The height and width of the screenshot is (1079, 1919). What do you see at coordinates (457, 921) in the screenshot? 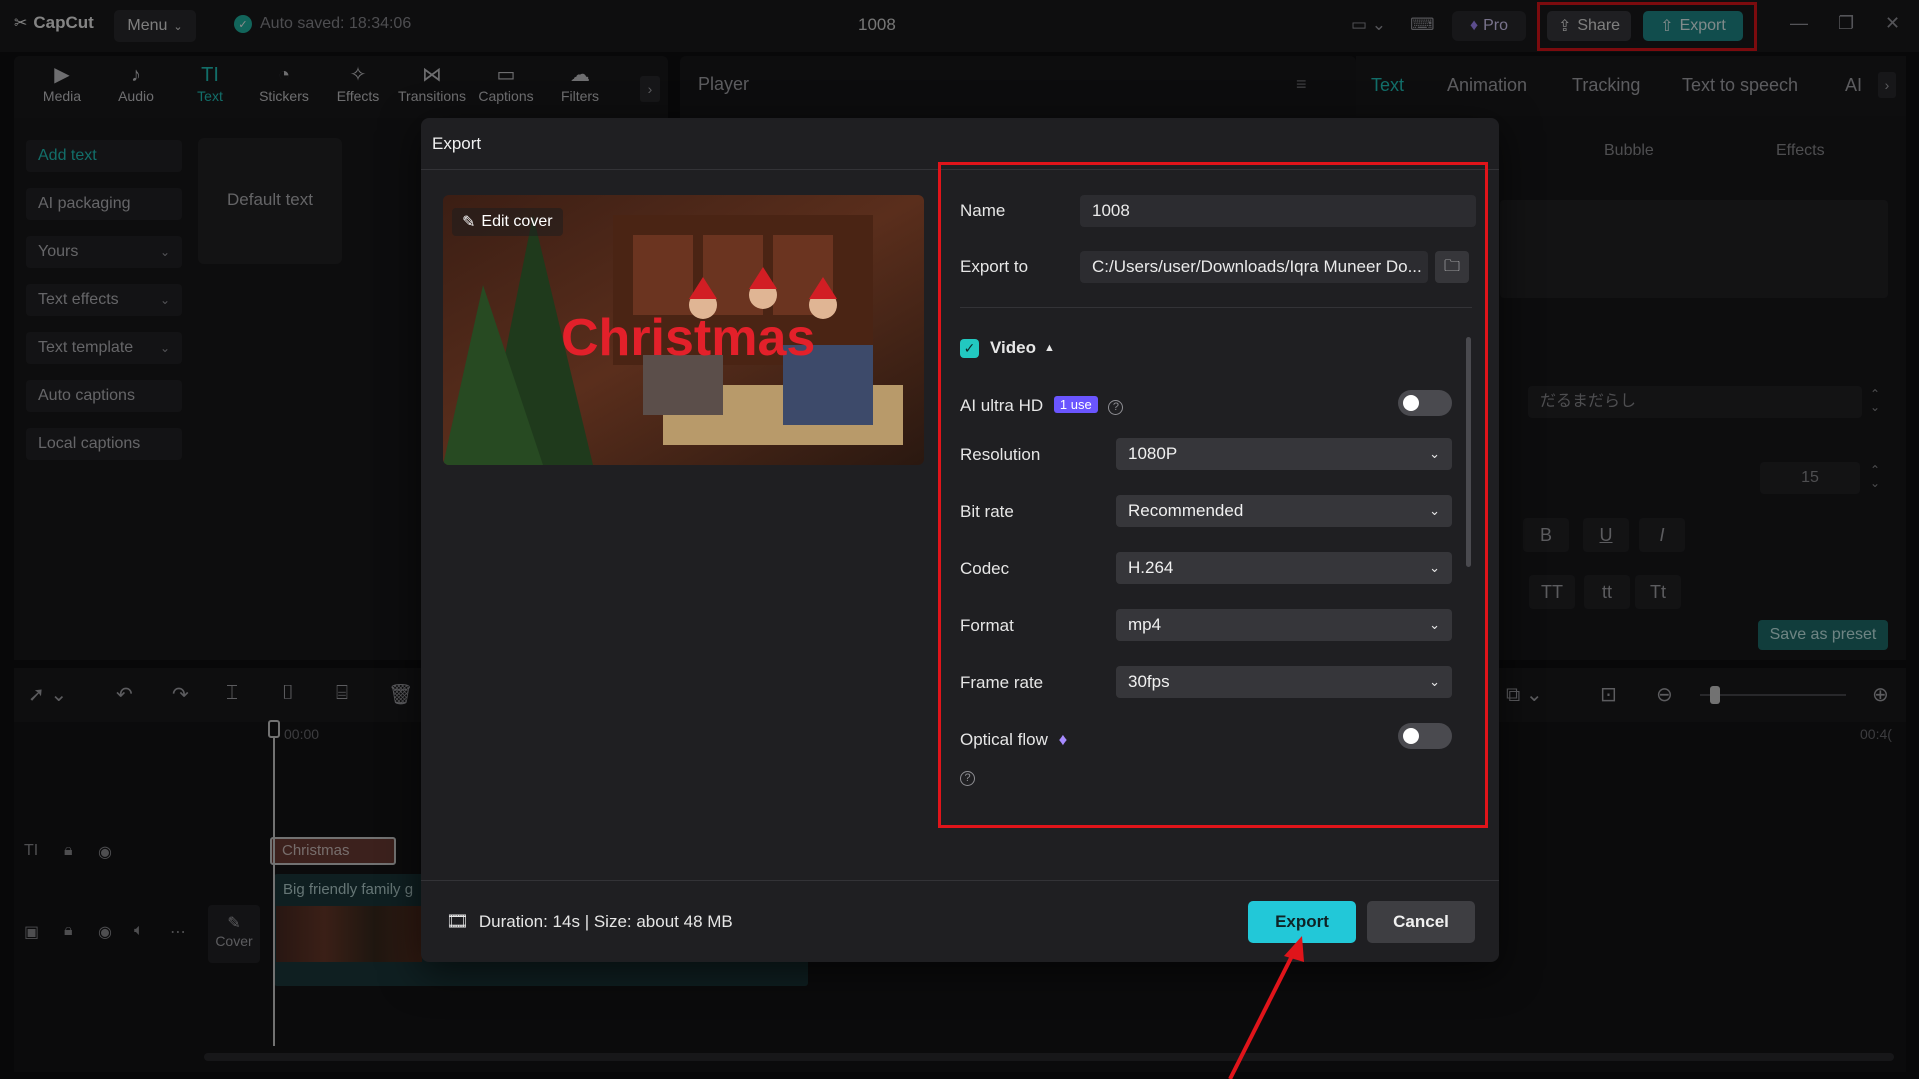
I see `film-icon: 🎞︎` at bounding box center [457, 921].